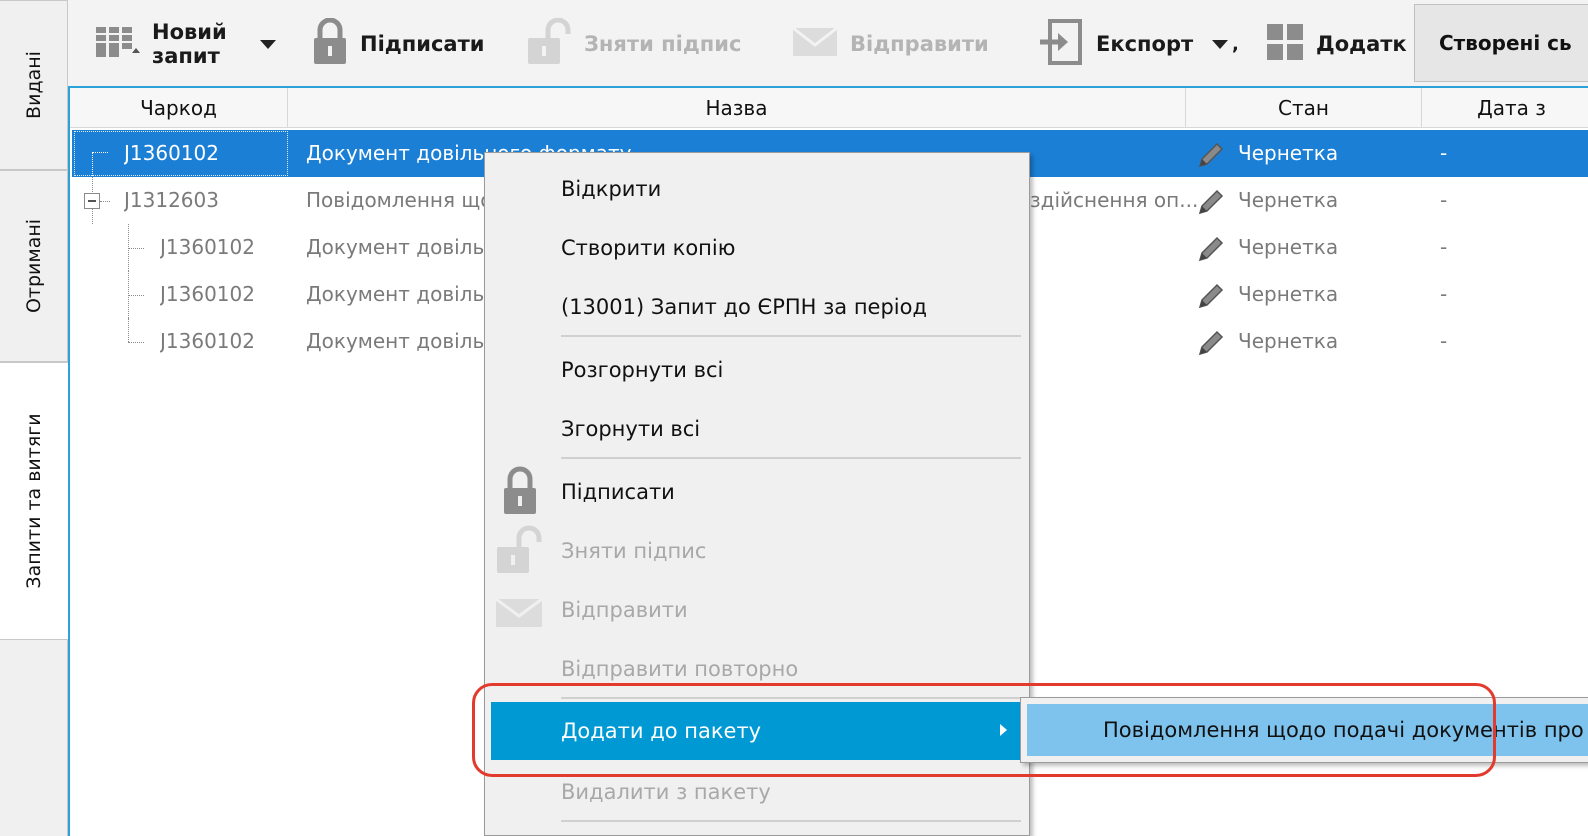 The image size is (1588, 836). I want to click on grid-header: Чаркод Назва Стан Дата з, so click(829, 108).